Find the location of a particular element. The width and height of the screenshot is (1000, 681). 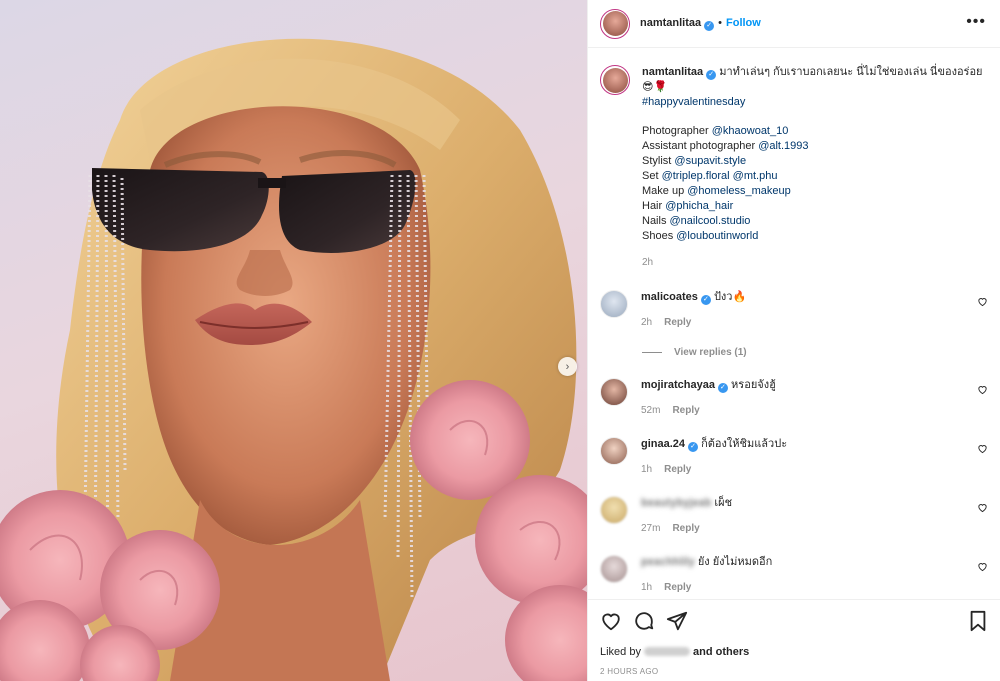

share-icon is located at coordinates (677, 622).